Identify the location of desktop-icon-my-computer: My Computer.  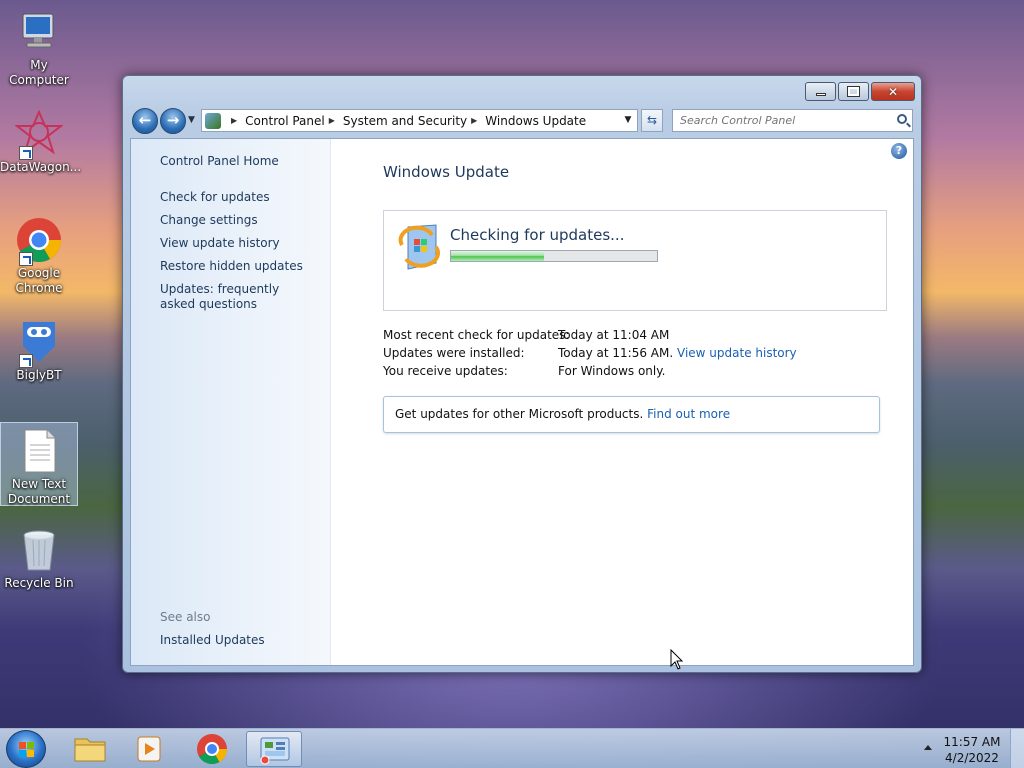
(39, 48).